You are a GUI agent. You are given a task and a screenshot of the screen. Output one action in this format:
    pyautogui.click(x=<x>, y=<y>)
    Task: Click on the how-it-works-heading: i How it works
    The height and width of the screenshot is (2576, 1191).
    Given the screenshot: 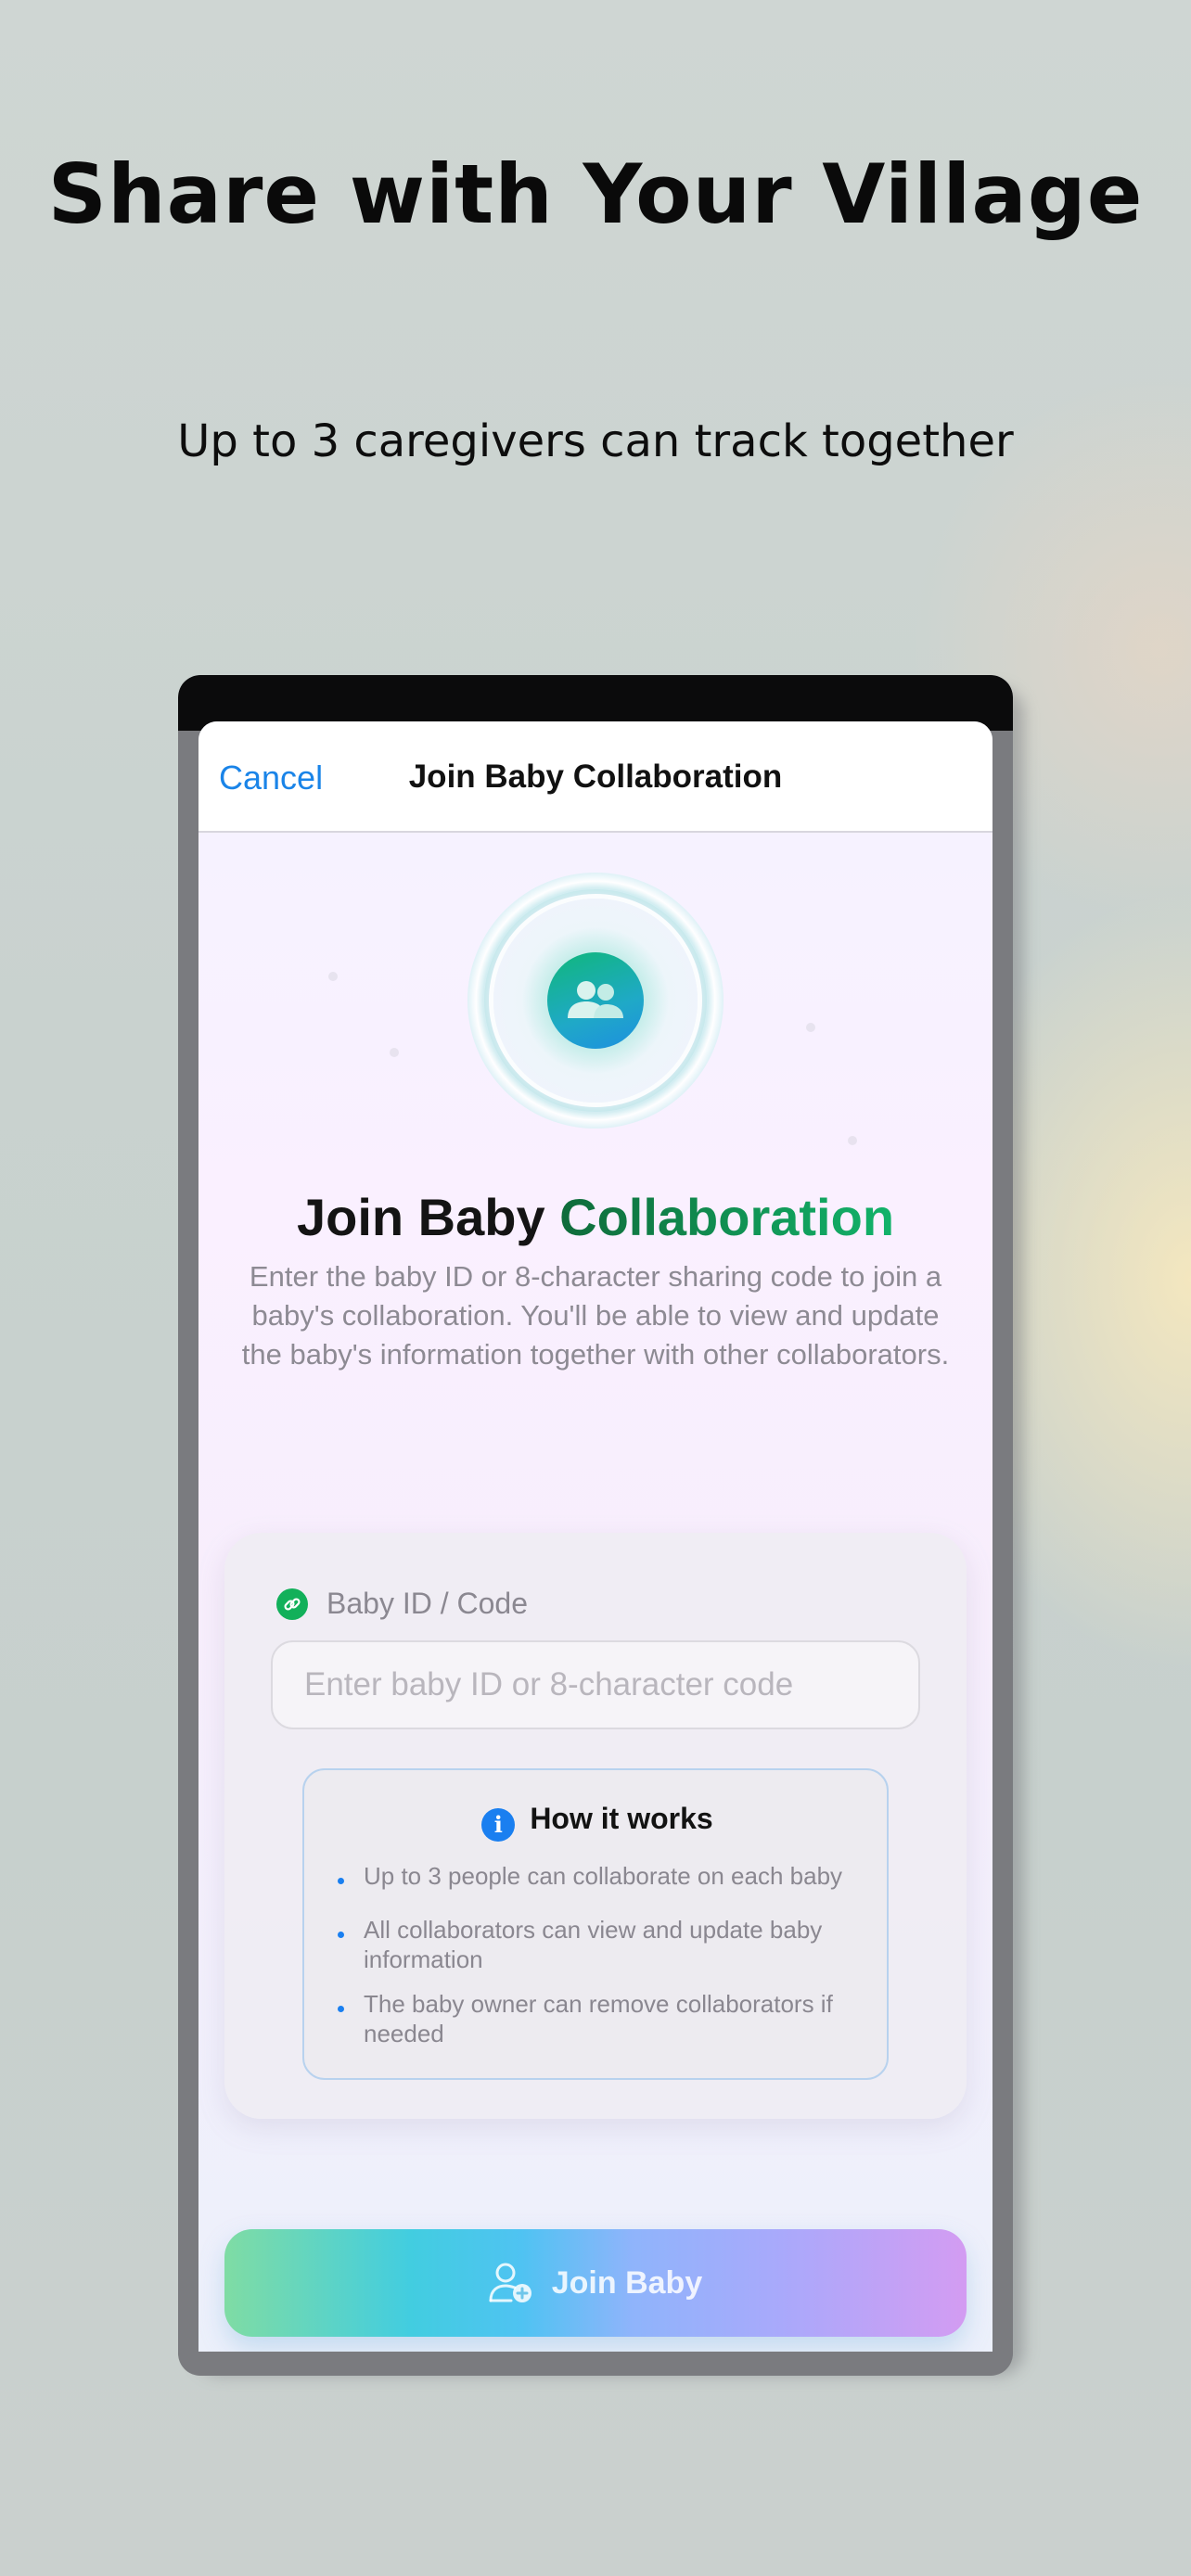 What is the action you would take?
    pyautogui.click(x=597, y=1822)
    